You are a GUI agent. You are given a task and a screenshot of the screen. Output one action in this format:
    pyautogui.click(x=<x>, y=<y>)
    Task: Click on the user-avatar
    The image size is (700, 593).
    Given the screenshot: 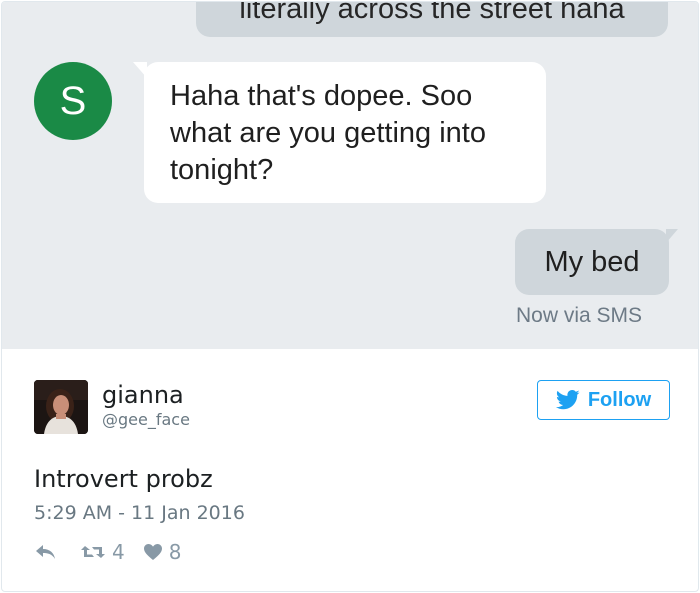 What is the action you would take?
    pyautogui.click(x=61, y=407)
    